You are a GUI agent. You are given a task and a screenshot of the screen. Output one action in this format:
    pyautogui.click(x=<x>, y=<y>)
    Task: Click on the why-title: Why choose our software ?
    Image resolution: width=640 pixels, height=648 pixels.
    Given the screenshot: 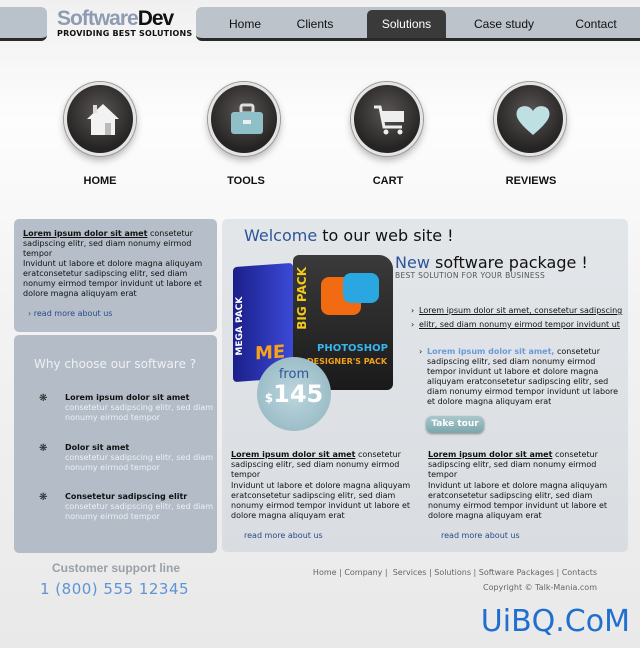 What is the action you would take?
    pyautogui.click(x=115, y=364)
    